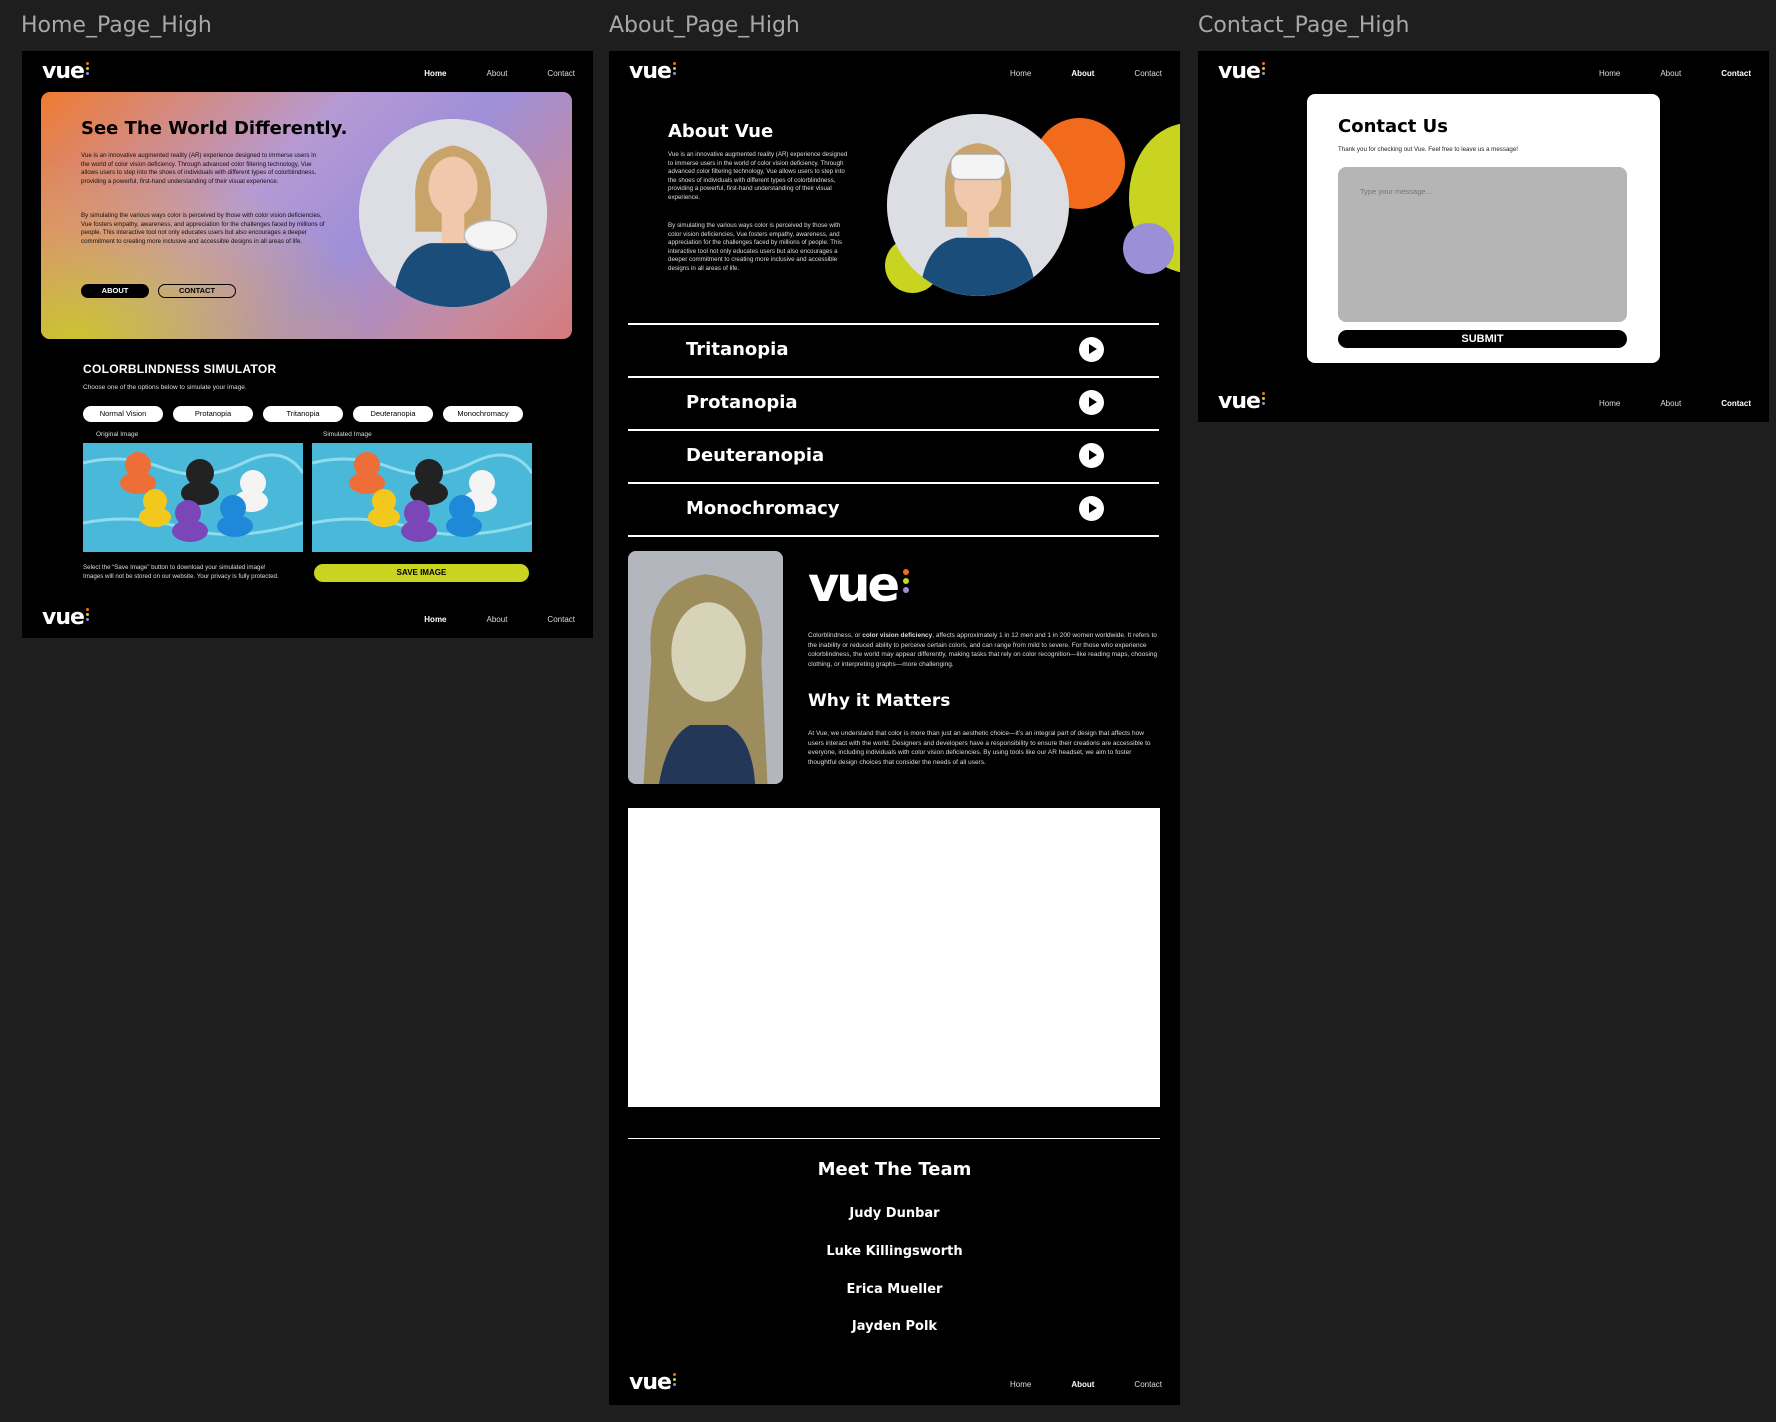 This screenshot has height=1422, width=1776. I want to click on team-member: Luke Killingsworth, so click(894, 1251).